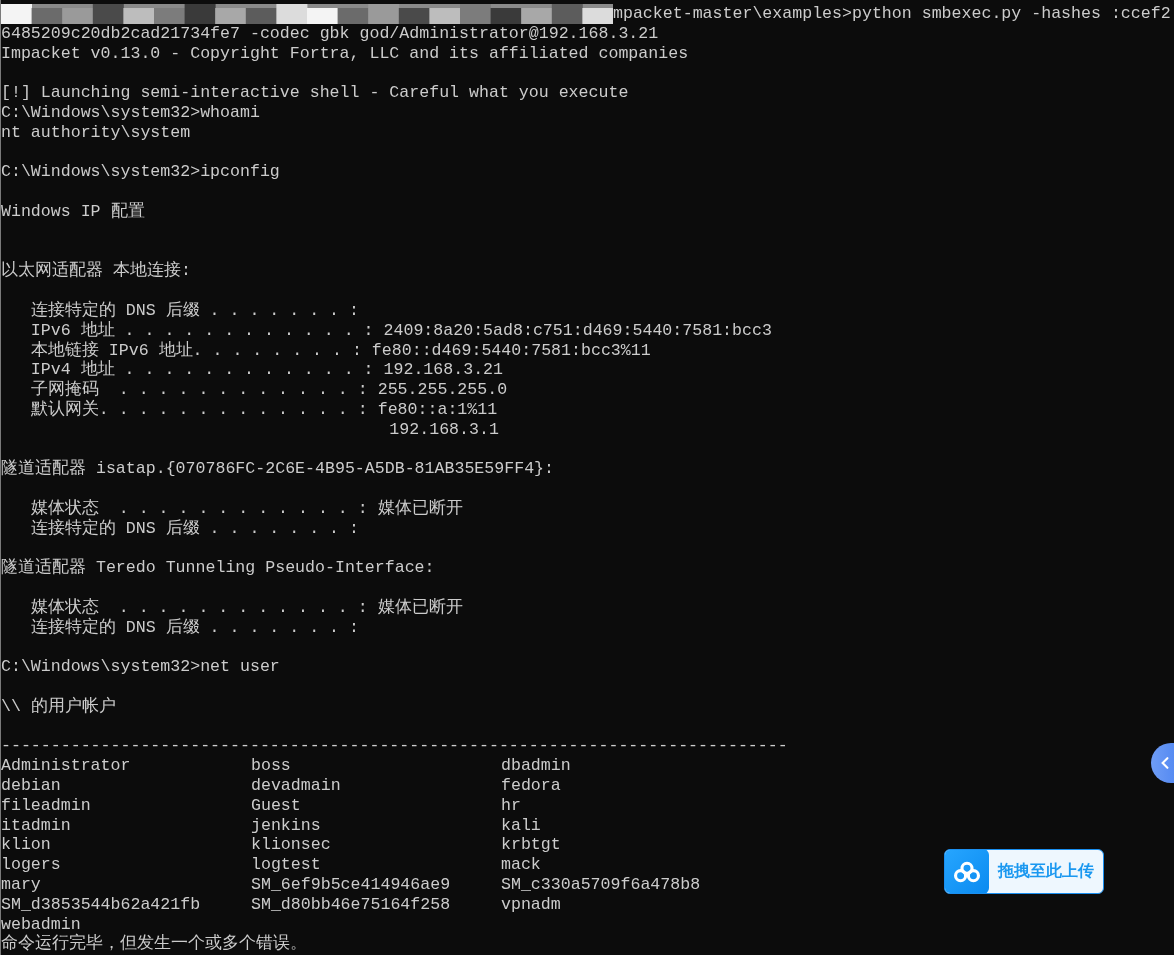 This screenshot has height=955, width=1174. I want to click on user-name: krbtgt, so click(531, 845).